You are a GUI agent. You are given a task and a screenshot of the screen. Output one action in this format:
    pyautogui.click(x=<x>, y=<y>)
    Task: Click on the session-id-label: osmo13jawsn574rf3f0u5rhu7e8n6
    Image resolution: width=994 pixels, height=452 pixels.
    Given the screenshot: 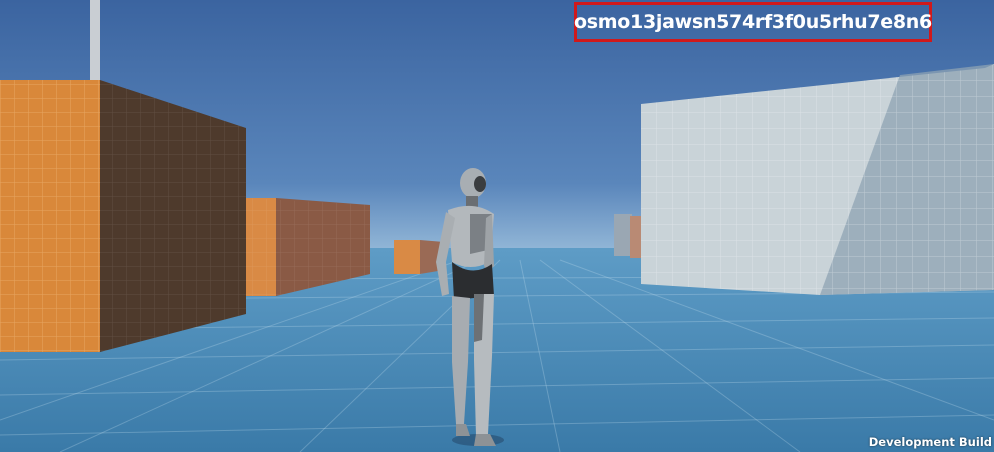 What is the action you would take?
    pyautogui.click(x=753, y=22)
    